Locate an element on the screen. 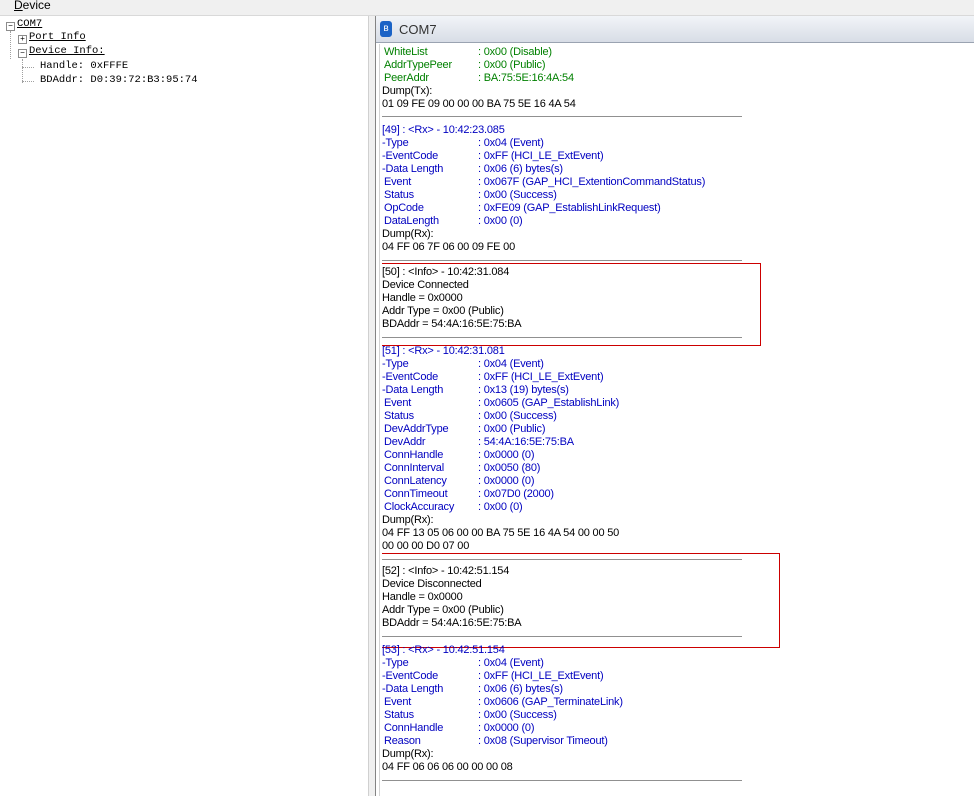  tab-title: COM7 is located at coordinates (418, 29).